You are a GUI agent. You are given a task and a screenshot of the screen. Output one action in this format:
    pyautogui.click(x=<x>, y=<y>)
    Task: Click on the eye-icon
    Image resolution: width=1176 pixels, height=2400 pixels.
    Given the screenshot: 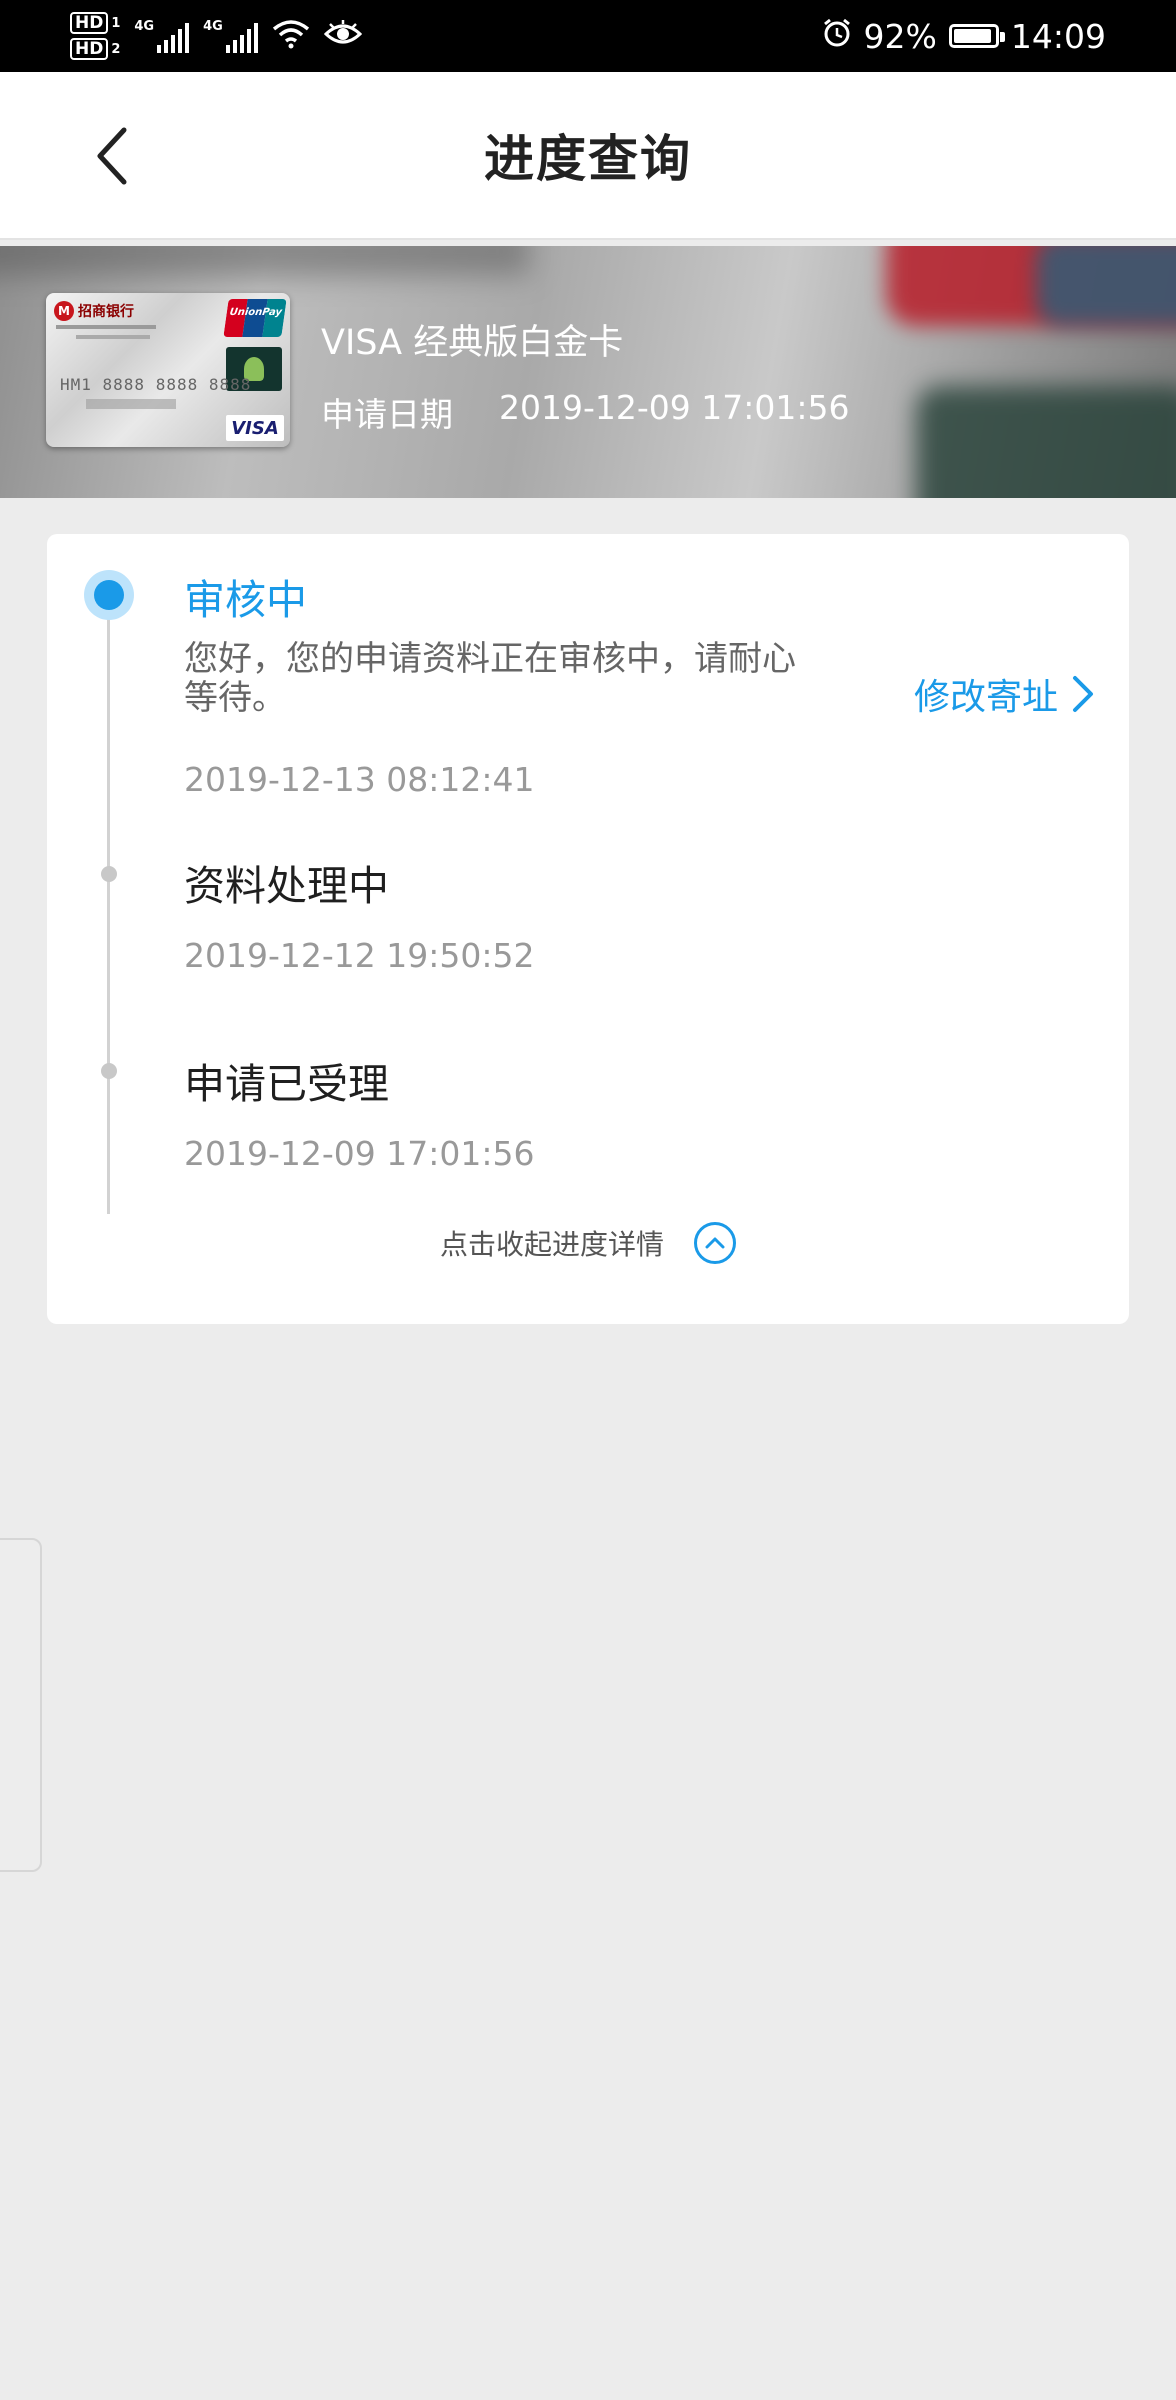 What is the action you would take?
    pyautogui.click(x=343, y=36)
    